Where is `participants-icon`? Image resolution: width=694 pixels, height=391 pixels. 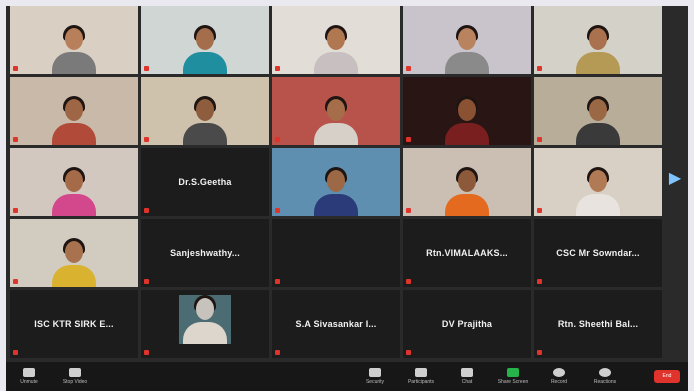 participants-icon is located at coordinates (421, 372).